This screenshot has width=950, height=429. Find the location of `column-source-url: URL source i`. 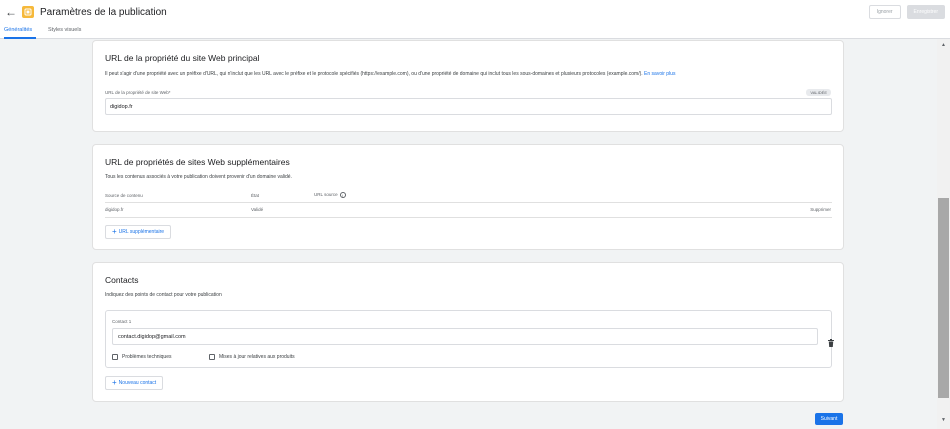

column-source-url: URL source i is located at coordinates (330, 195).